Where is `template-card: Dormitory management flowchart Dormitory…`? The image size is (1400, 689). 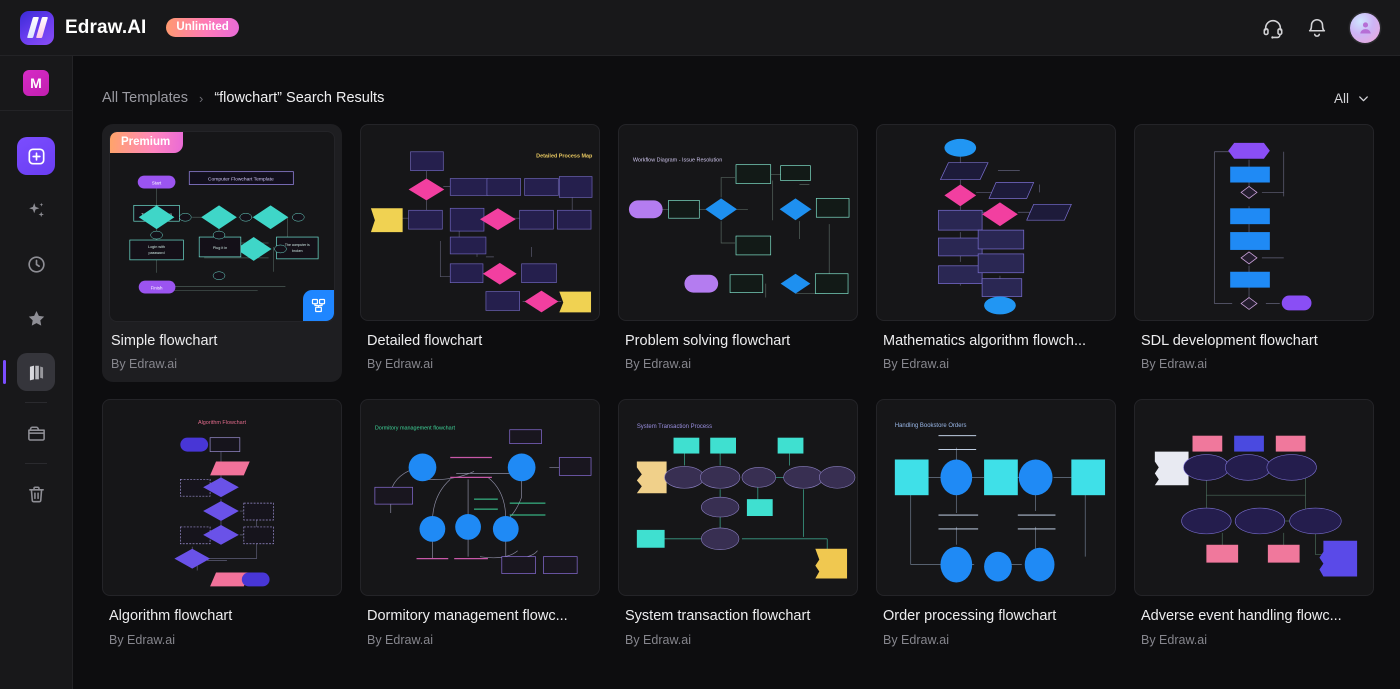 template-card: Dormitory management flowchart Dormitory… is located at coordinates (480, 523).